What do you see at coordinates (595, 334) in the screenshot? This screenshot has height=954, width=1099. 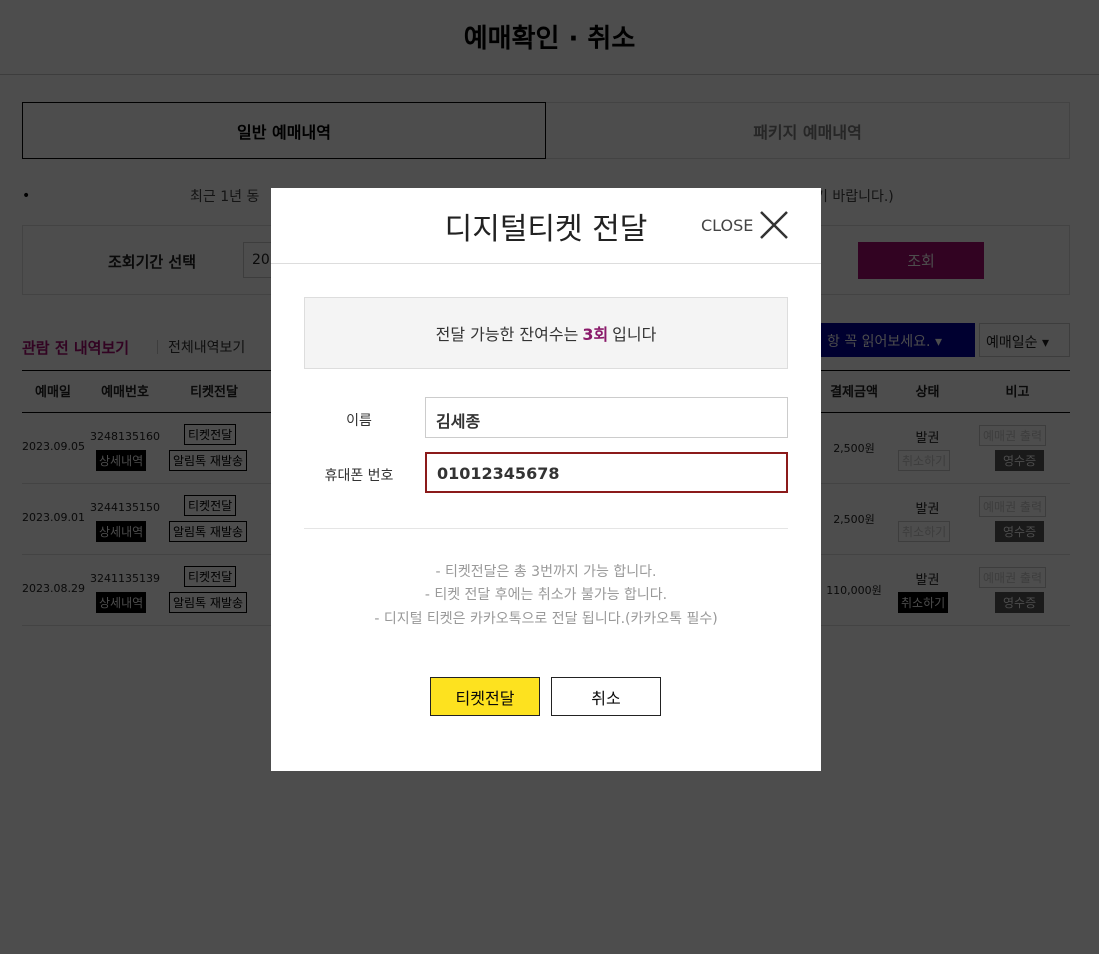 I see `remaining-count: 3회` at bounding box center [595, 334].